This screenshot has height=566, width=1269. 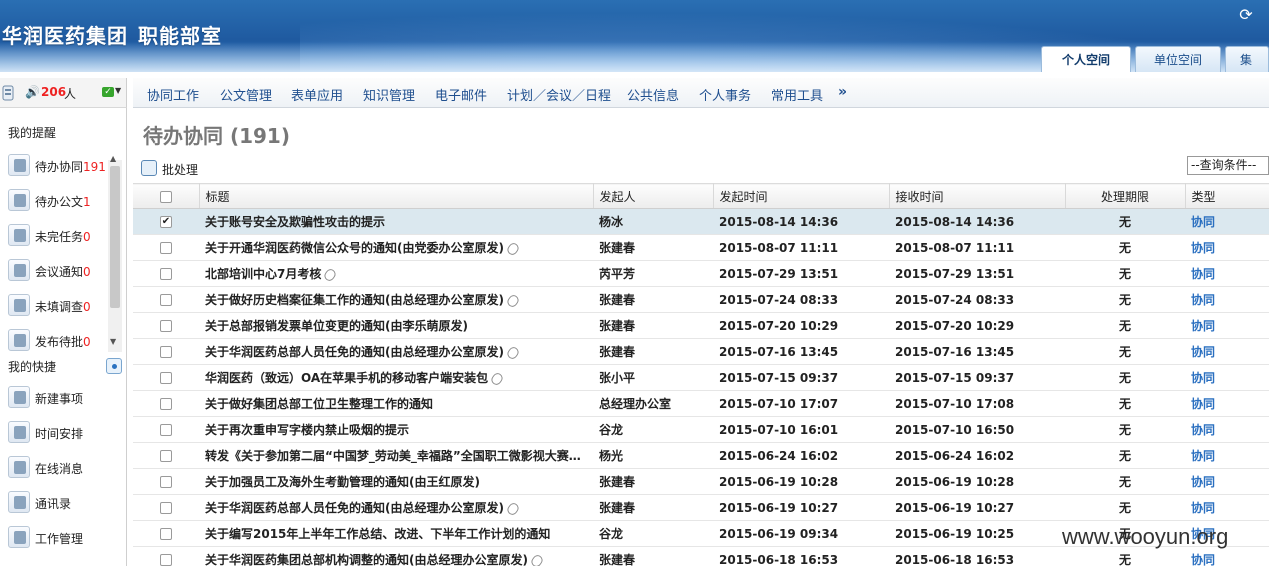 What do you see at coordinates (56, 306) in the screenshot?
I see `sidebar-item-surveys: 未填调查0` at bounding box center [56, 306].